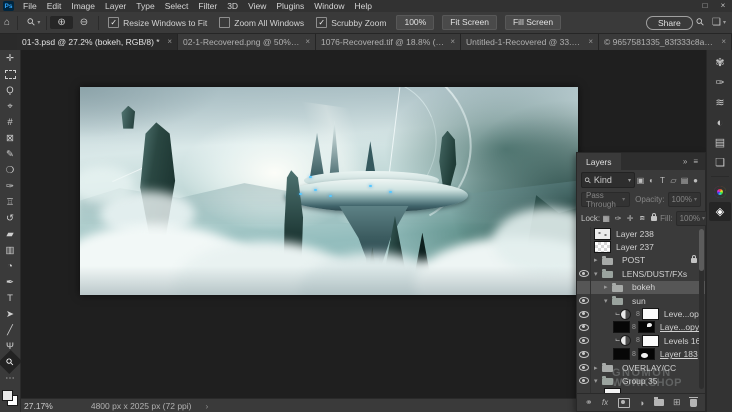 The width and height of the screenshot is (732, 412). Describe the element at coordinates (38, 406) in the screenshot. I see `zoom-level-field: 27.17%` at that location.